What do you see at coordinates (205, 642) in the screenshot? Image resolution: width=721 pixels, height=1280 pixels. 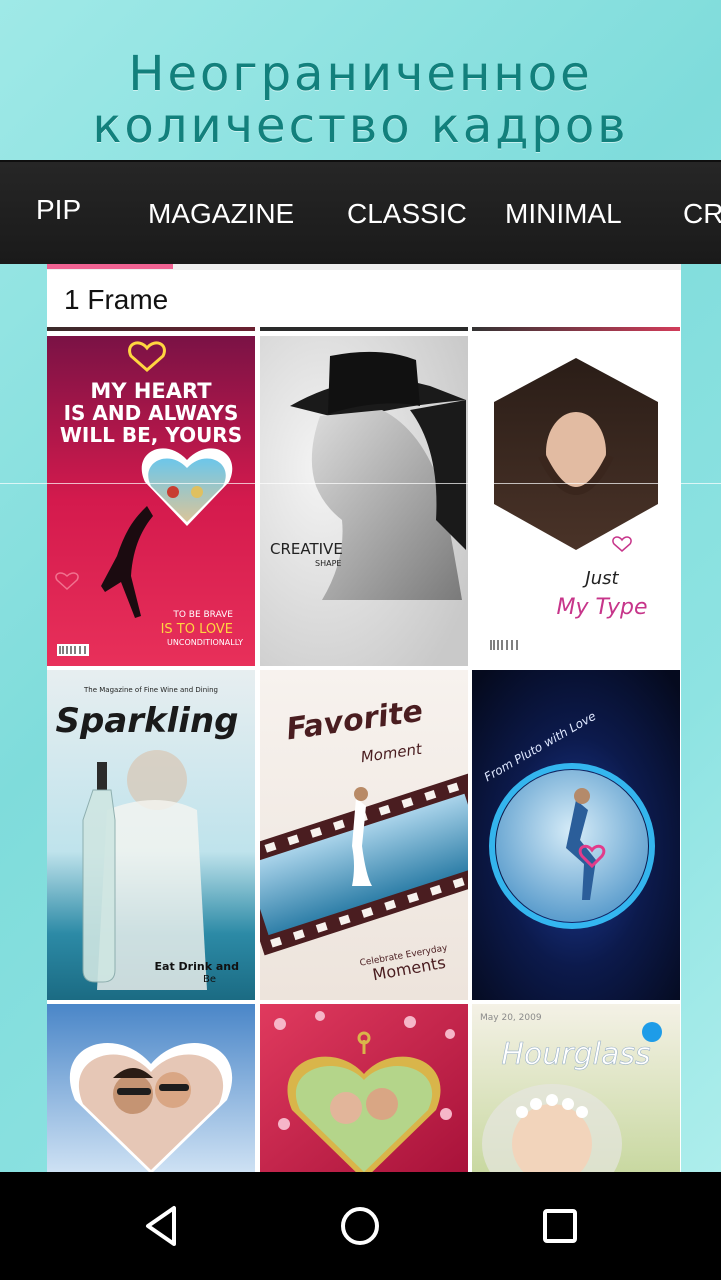 I see `template-caption: UNCONDITIONALLY` at bounding box center [205, 642].